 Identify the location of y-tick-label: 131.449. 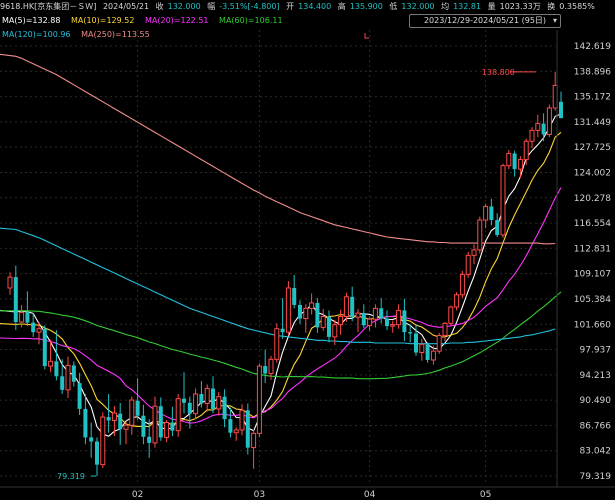
(592, 123).